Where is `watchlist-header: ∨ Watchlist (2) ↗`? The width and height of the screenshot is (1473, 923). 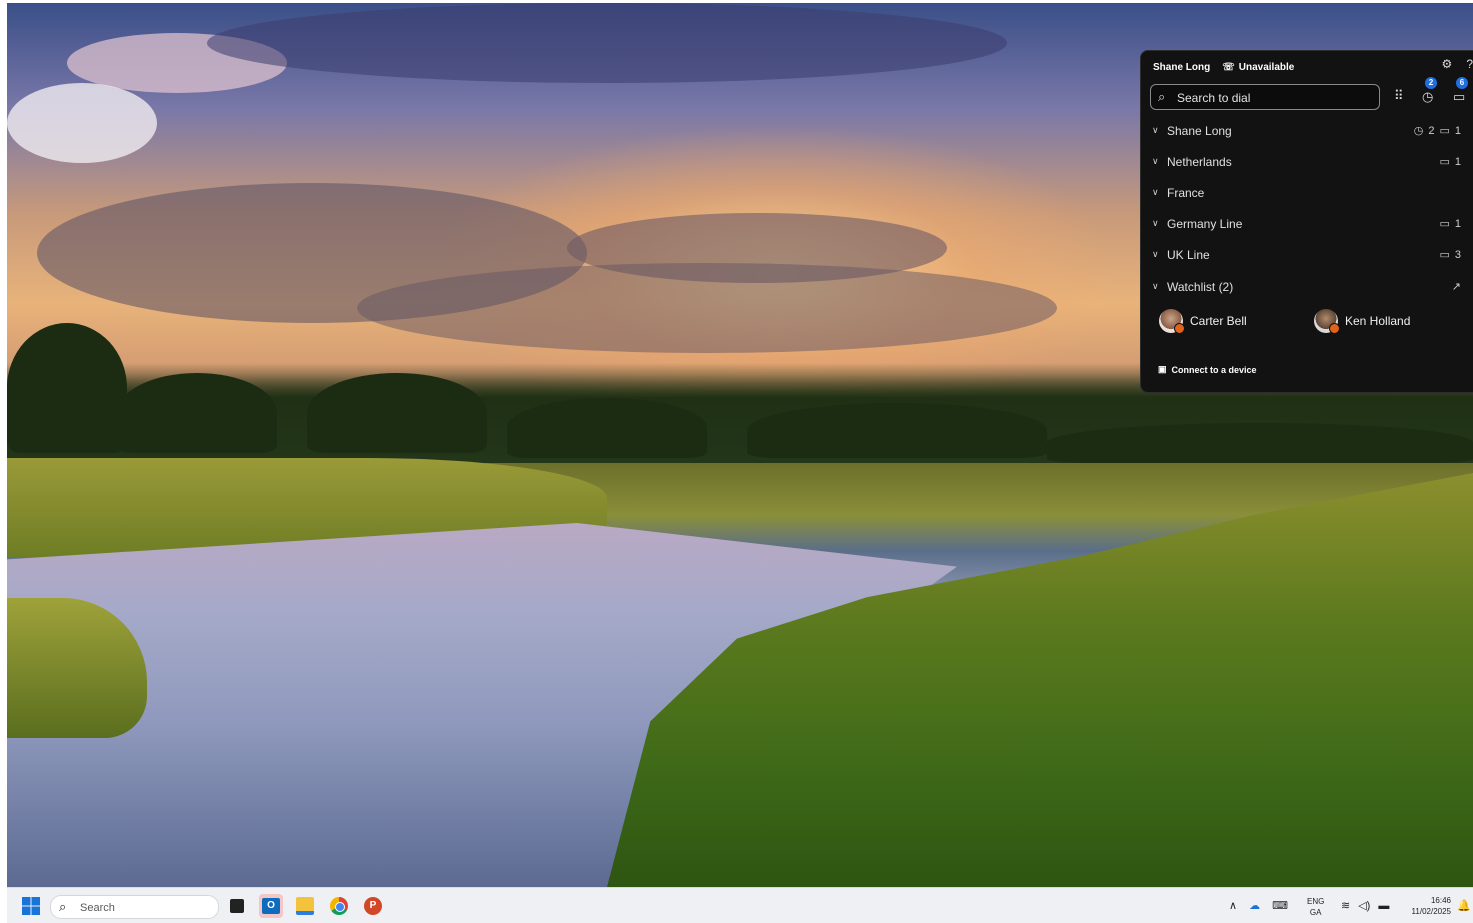 watchlist-header: ∨ Watchlist (2) ↗ is located at coordinates (1307, 286).